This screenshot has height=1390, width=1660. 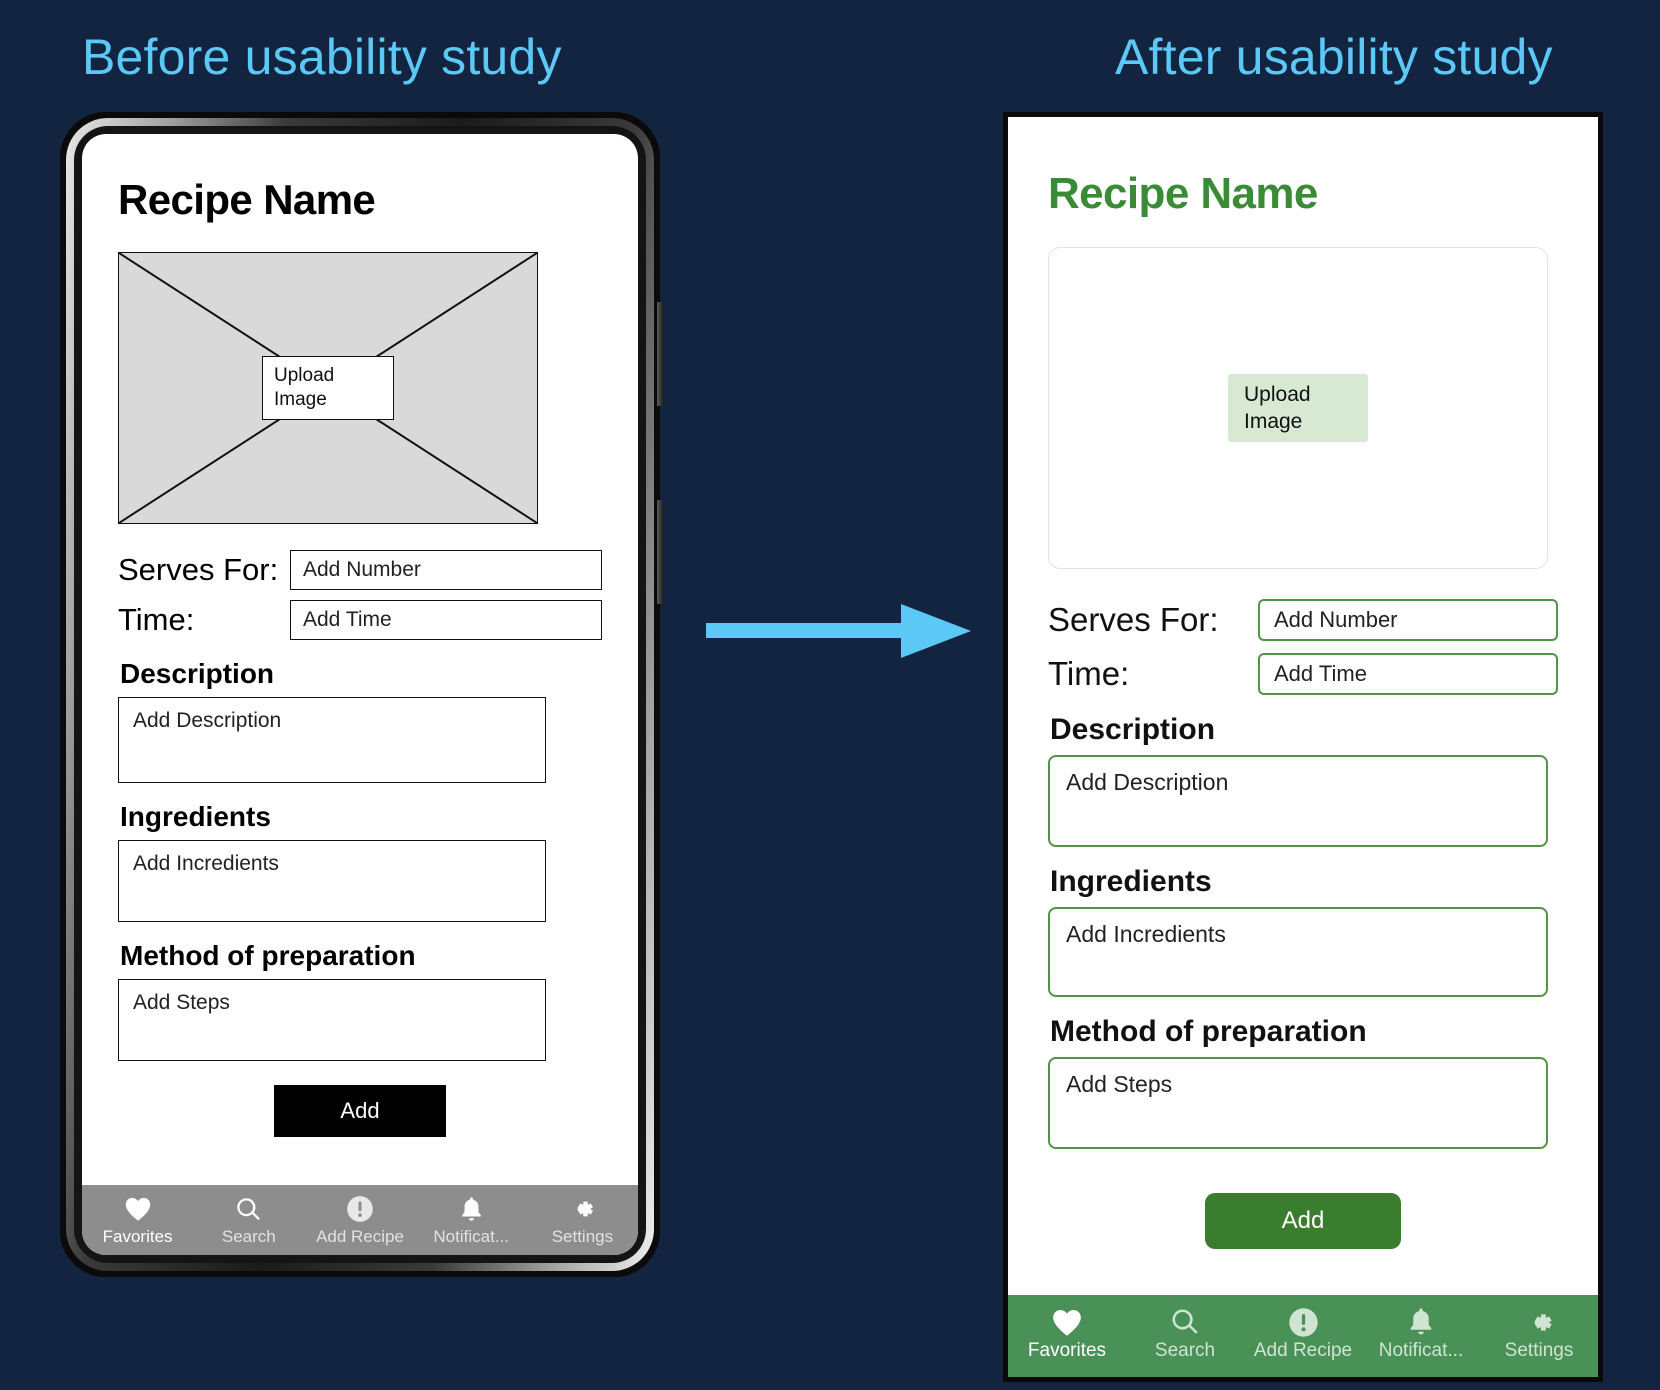 I want to click on after-description-heading: Description, so click(x=1133, y=729).